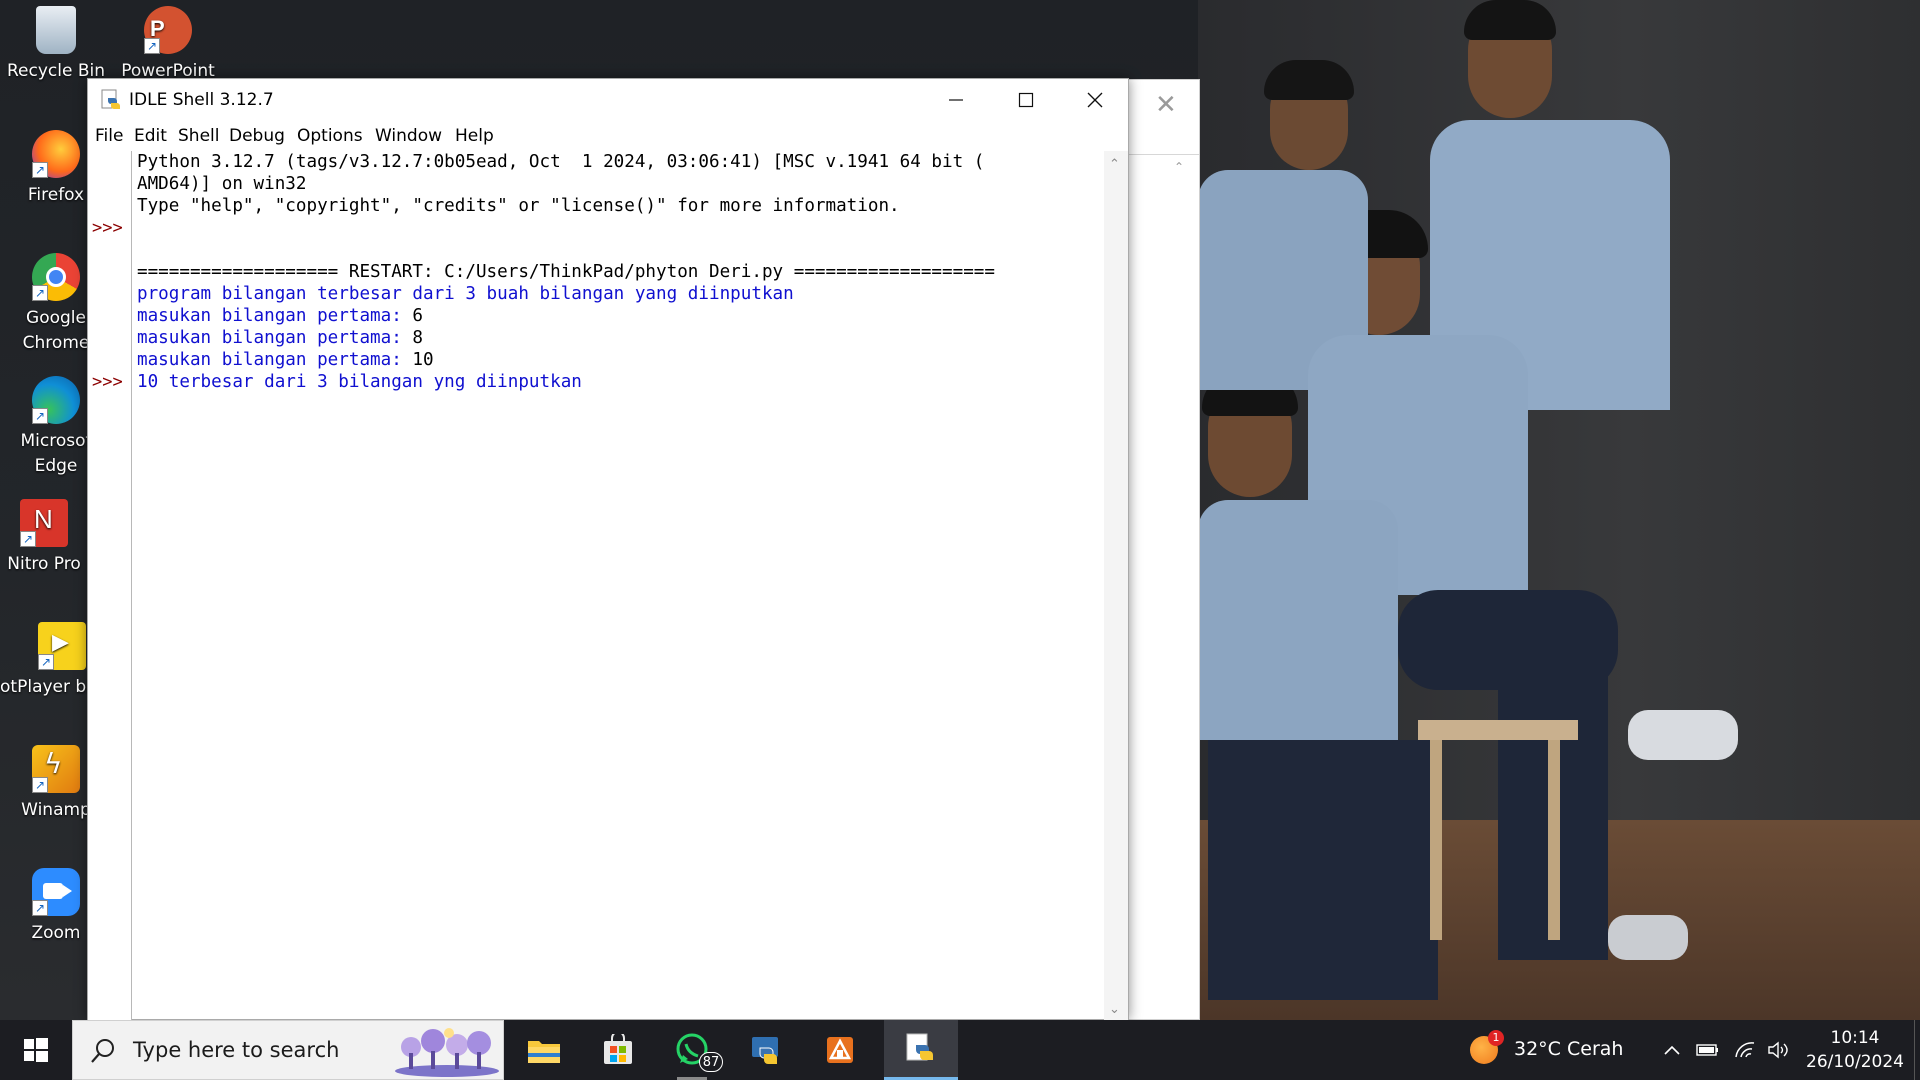 The height and width of the screenshot is (1080, 1920). What do you see at coordinates (1496, 1038) in the screenshot?
I see `notification-badge: 1` at bounding box center [1496, 1038].